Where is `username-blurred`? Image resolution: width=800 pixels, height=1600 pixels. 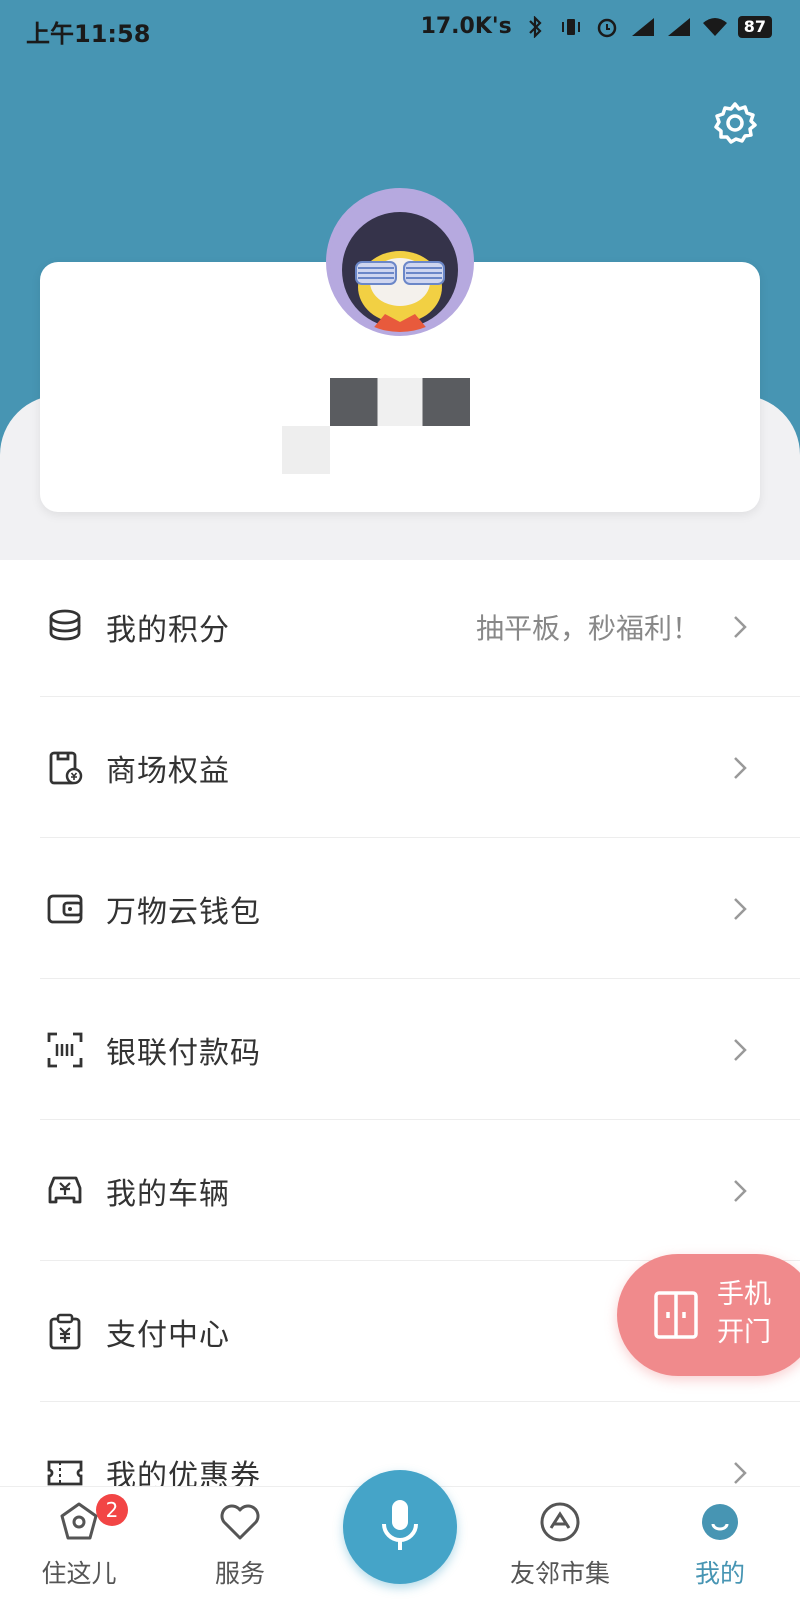
username-blurred is located at coordinates (400, 402).